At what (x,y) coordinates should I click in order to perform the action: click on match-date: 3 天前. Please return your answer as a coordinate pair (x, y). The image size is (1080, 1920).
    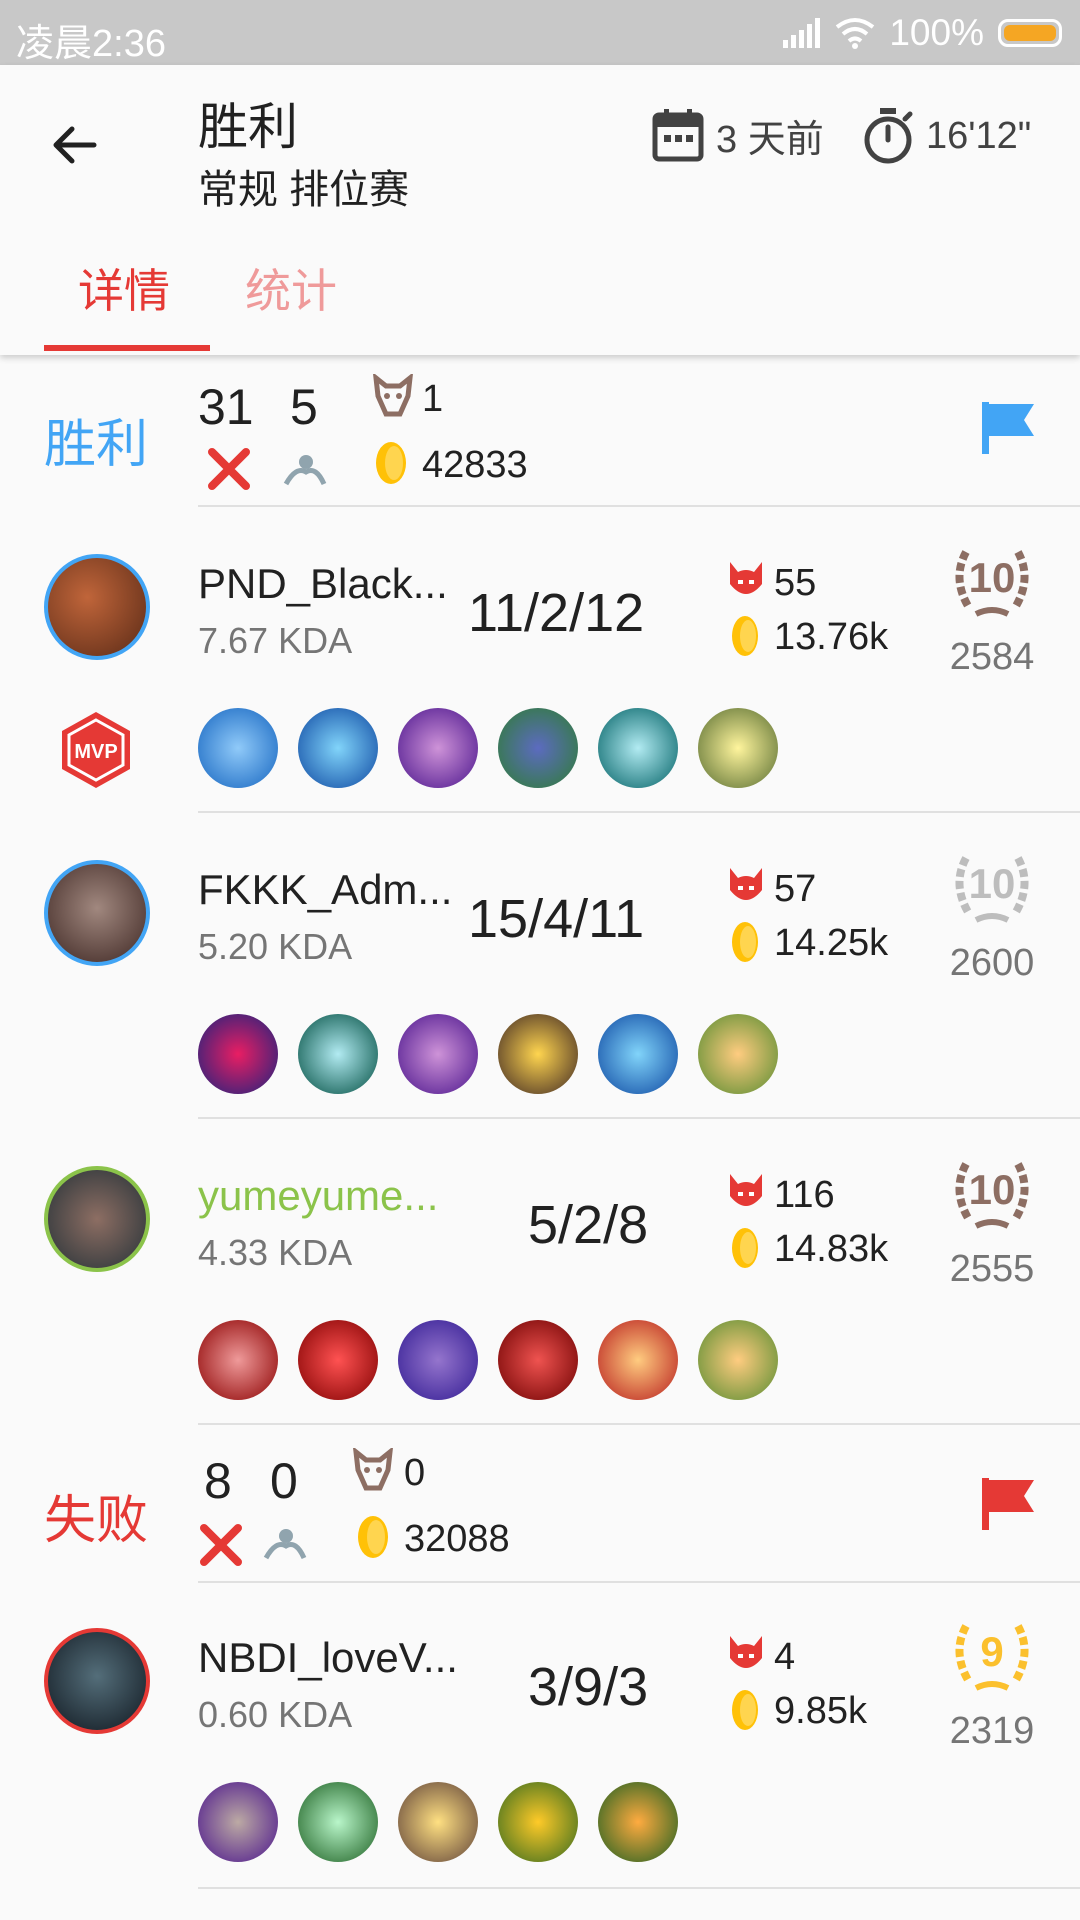
    Looking at the image, I should click on (738, 135).